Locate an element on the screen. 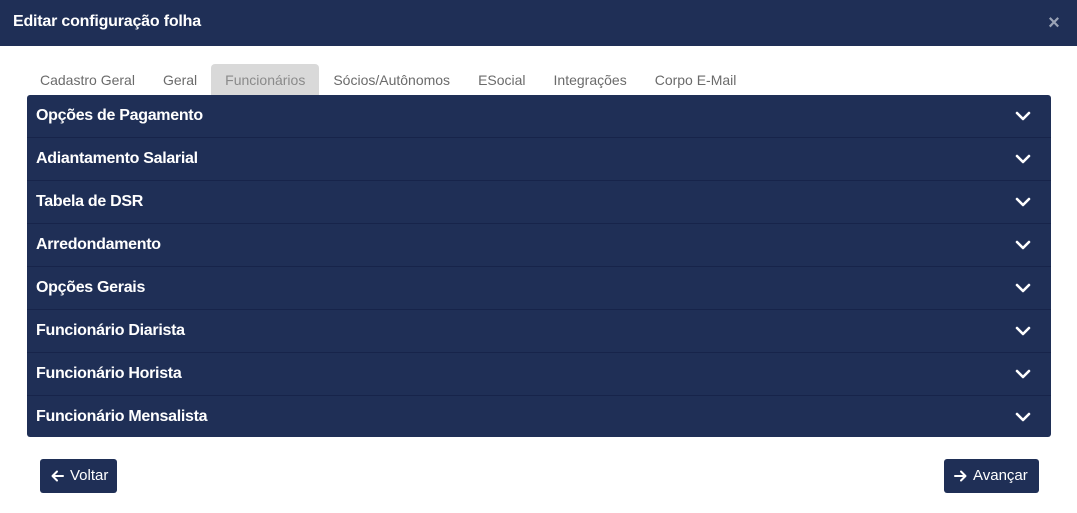 This screenshot has width=1077, height=513. accordion-item-arredondamento: Arredondamento is located at coordinates (539, 245).